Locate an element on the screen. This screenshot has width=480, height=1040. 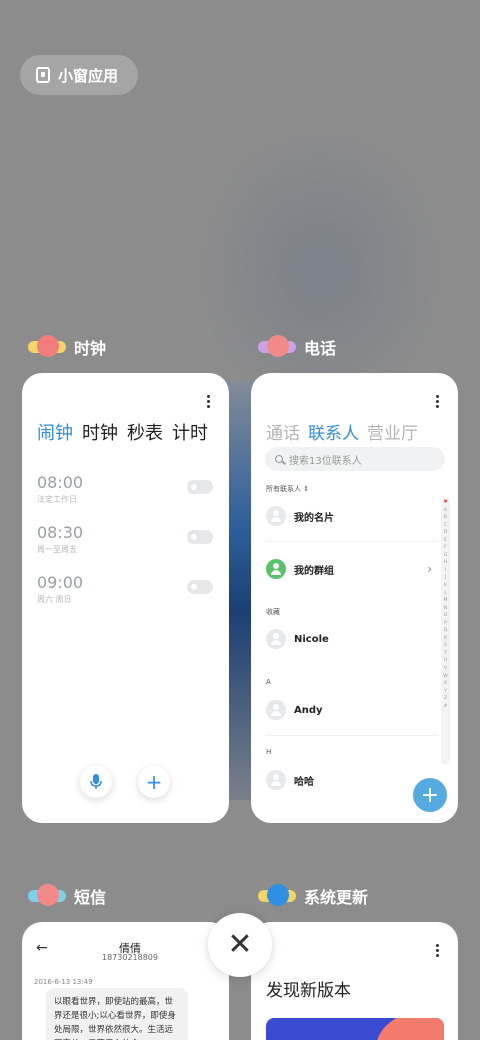
app-label-phone: 电话 is located at coordinates (297, 347).